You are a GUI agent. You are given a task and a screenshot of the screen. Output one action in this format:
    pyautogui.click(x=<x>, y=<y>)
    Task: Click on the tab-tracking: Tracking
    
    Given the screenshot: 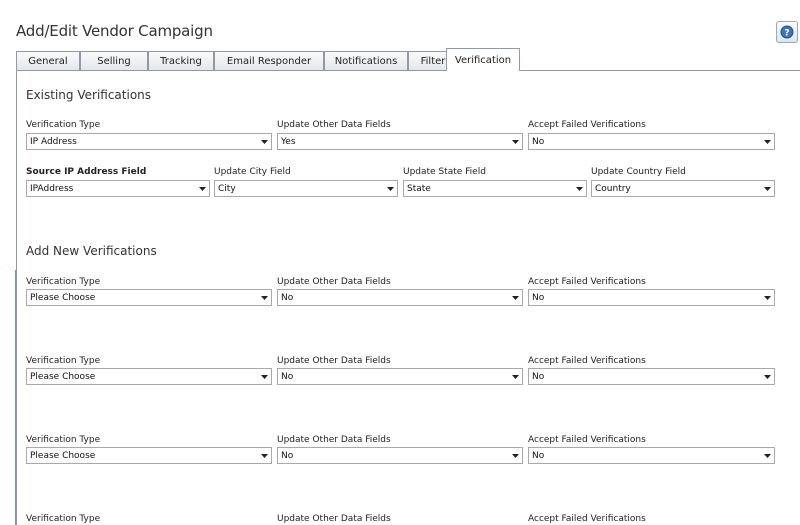 What is the action you would take?
    pyautogui.click(x=181, y=61)
    